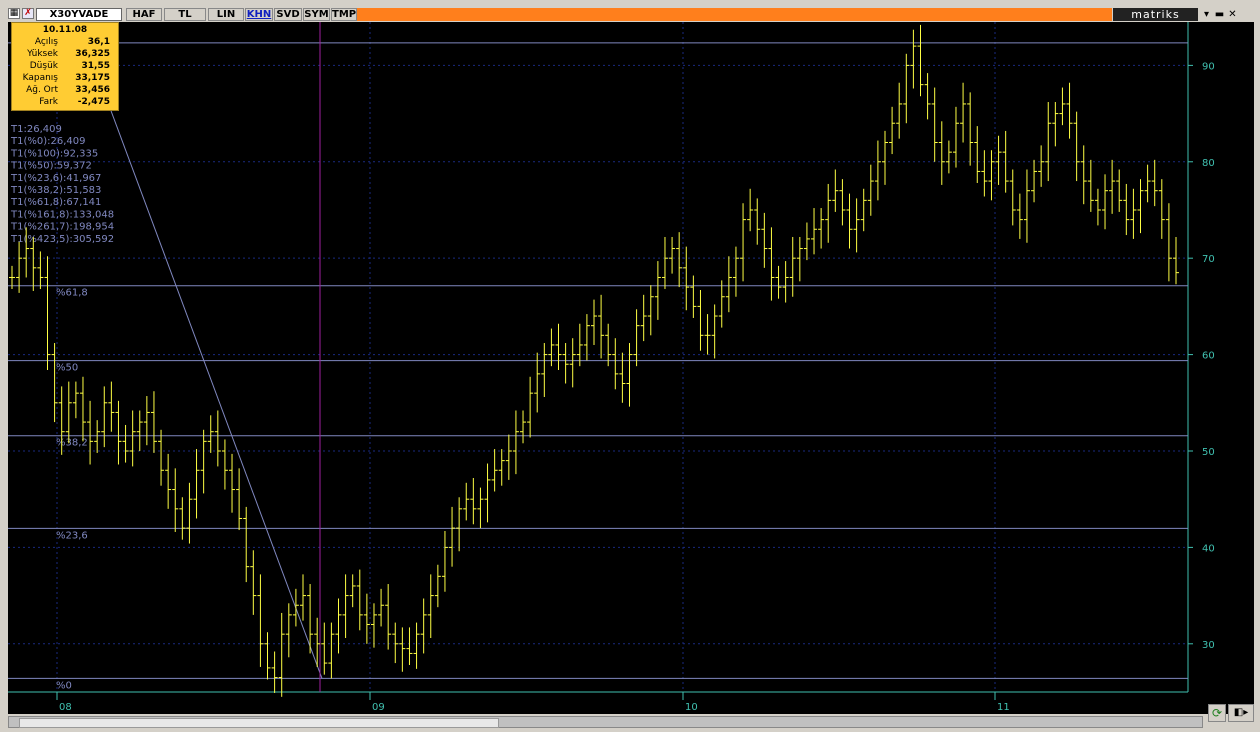  I want to click on grid-icon: ▦, so click(14, 13).